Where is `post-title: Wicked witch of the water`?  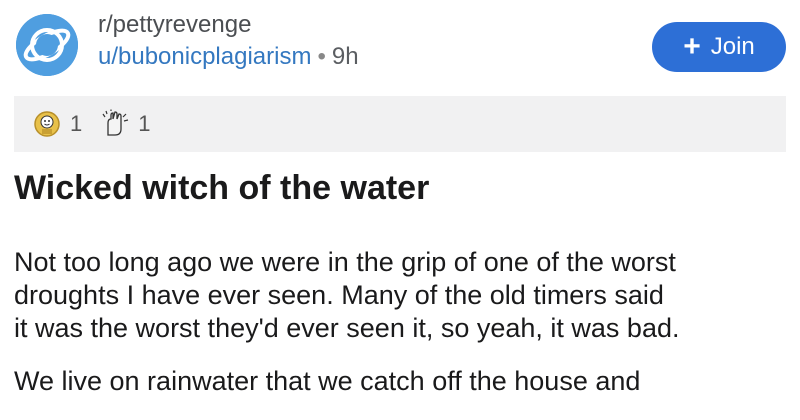 post-title: Wicked witch of the water is located at coordinates (221, 188).